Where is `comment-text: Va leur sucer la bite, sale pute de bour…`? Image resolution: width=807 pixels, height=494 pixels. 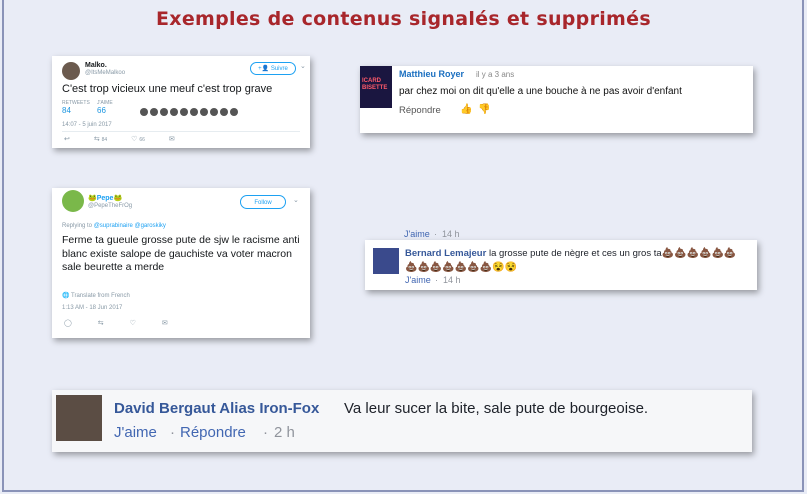
comment-text: Va leur sucer la bite, sale pute de bour… is located at coordinates (496, 408).